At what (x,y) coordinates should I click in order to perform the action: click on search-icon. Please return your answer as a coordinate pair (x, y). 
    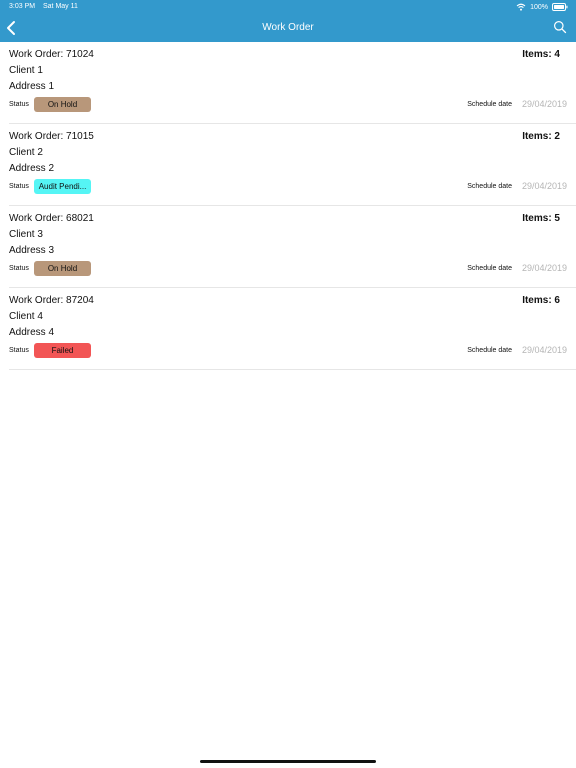
    Looking at the image, I should click on (560, 27).